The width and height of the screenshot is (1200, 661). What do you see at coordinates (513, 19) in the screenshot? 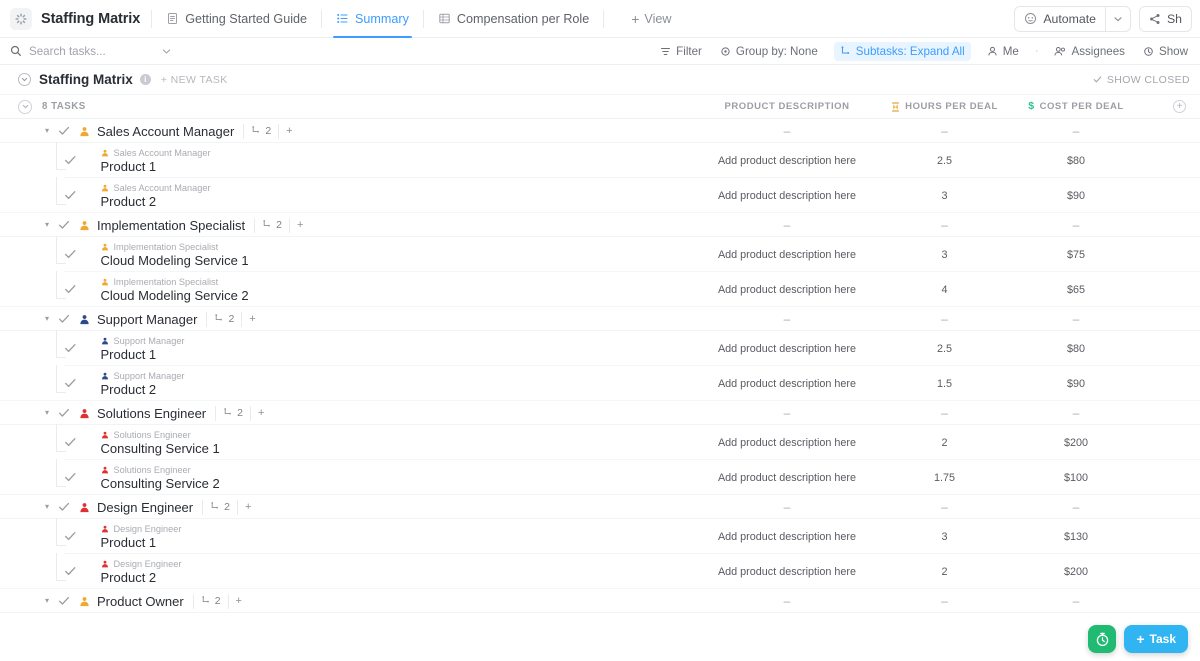
I see `tab-compensation-per-role: Compensation per Role` at bounding box center [513, 19].